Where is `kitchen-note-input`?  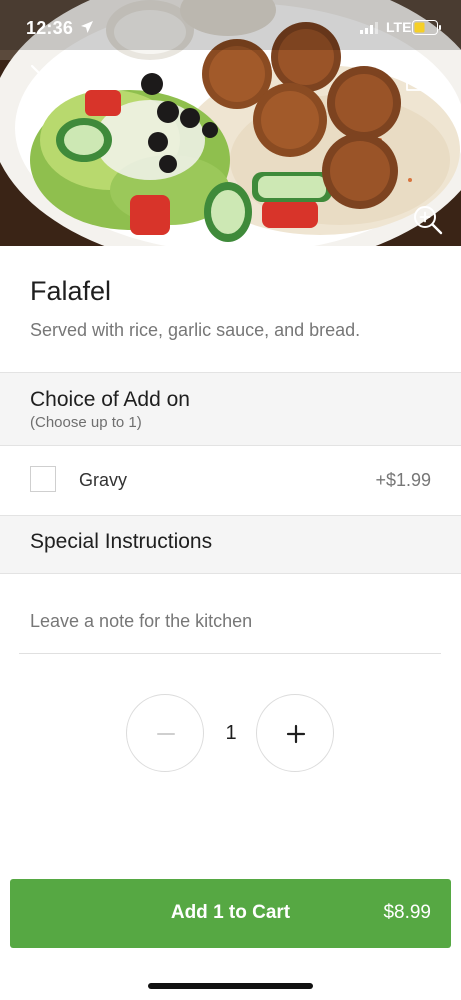
kitchen-note-input is located at coordinates (230, 622).